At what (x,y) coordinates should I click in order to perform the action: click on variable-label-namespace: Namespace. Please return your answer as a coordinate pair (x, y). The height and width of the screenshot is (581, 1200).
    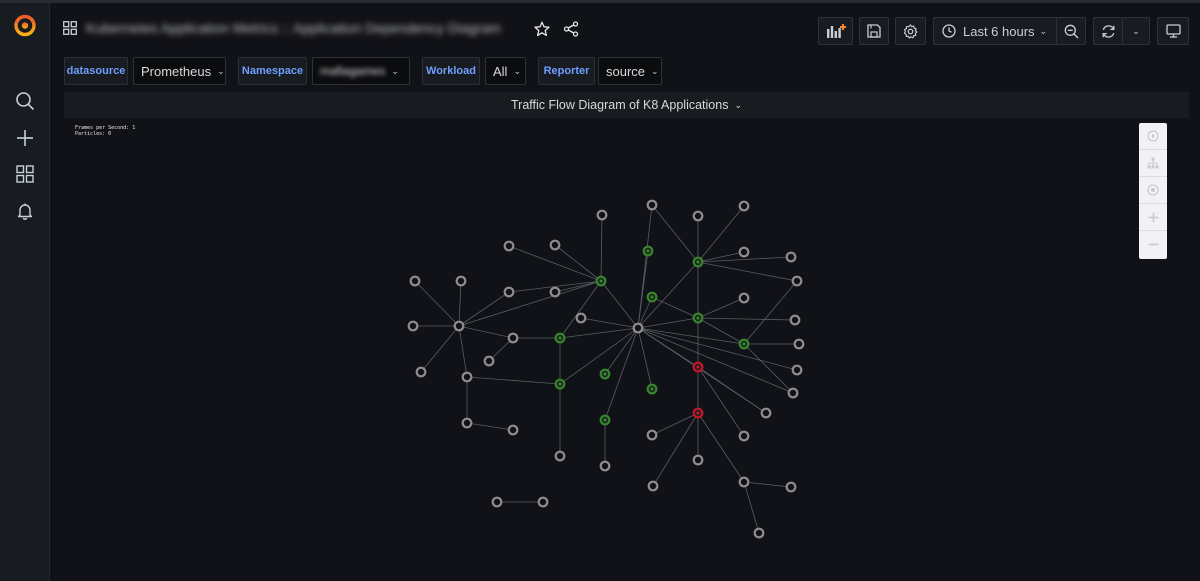
    Looking at the image, I should click on (272, 71).